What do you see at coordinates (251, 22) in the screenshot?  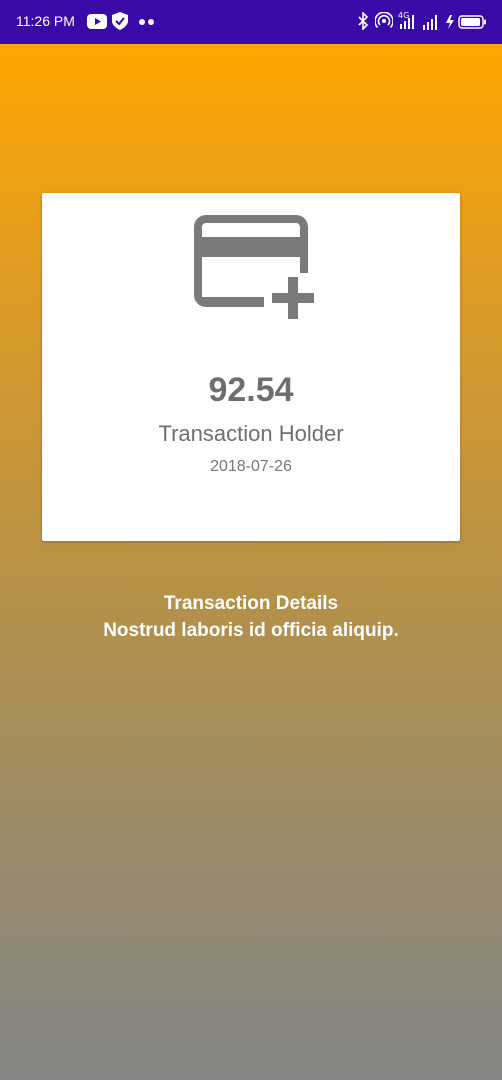 I see `status-bar: 11:26 PM 4G` at bounding box center [251, 22].